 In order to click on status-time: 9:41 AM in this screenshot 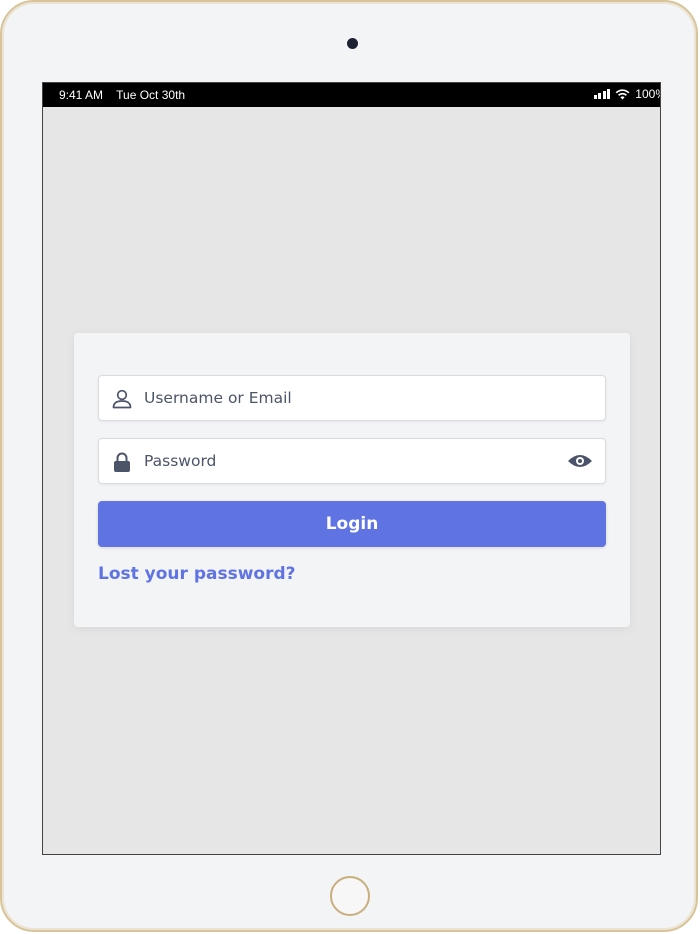, I will do `click(81, 95)`.